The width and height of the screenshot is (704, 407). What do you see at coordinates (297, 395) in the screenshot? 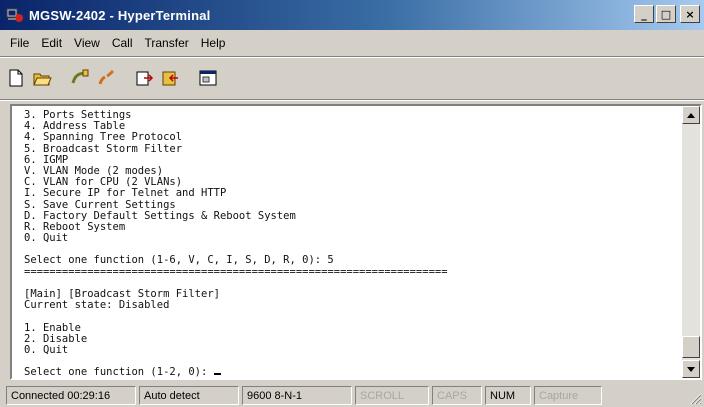
I see `status-settings: 9600 8-N-1` at bounding box center [297, 395].